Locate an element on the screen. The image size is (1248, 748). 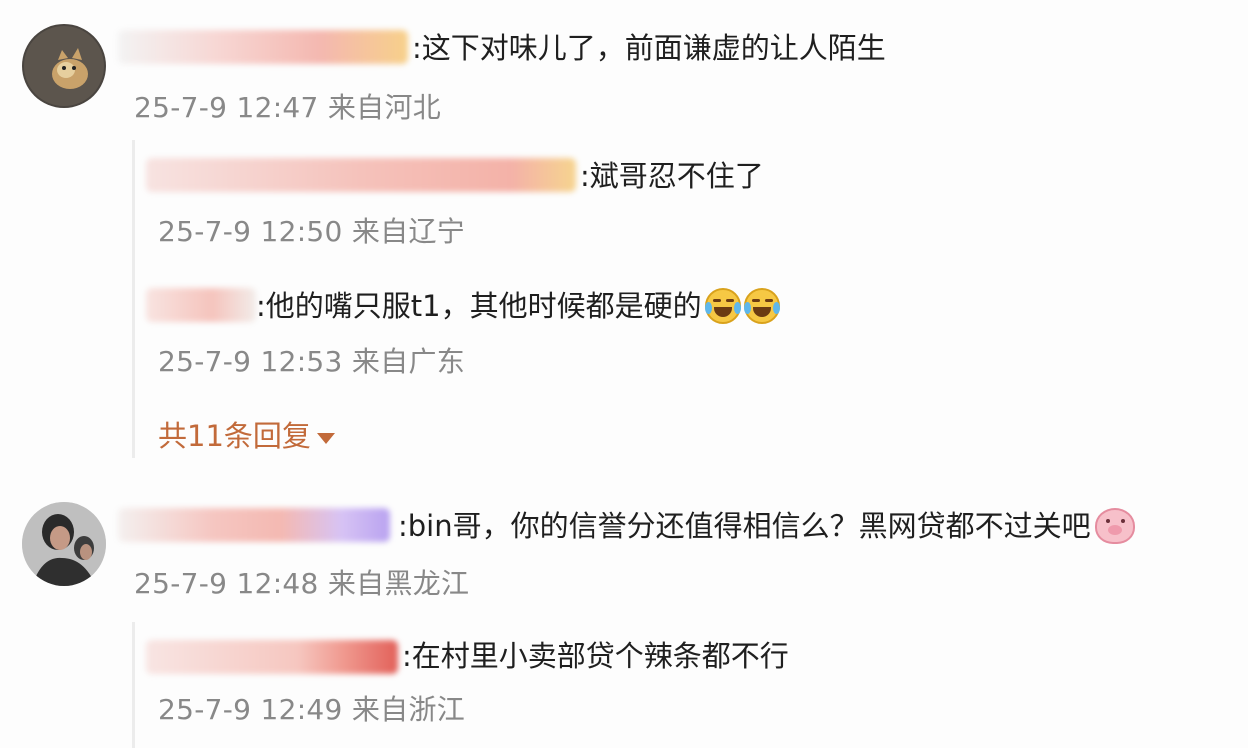
reply-body: :在村里小卖部贷个辣条都不行 is located at coordinates (595, 656).